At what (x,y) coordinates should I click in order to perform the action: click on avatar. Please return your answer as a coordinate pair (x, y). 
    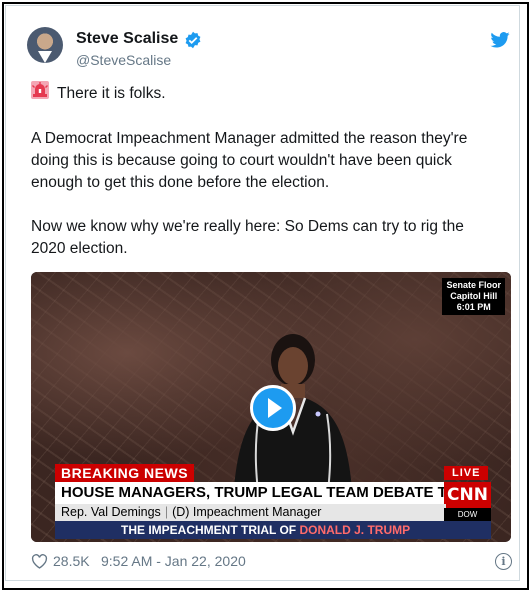
    Looking at the image, I should click on (45, 45).